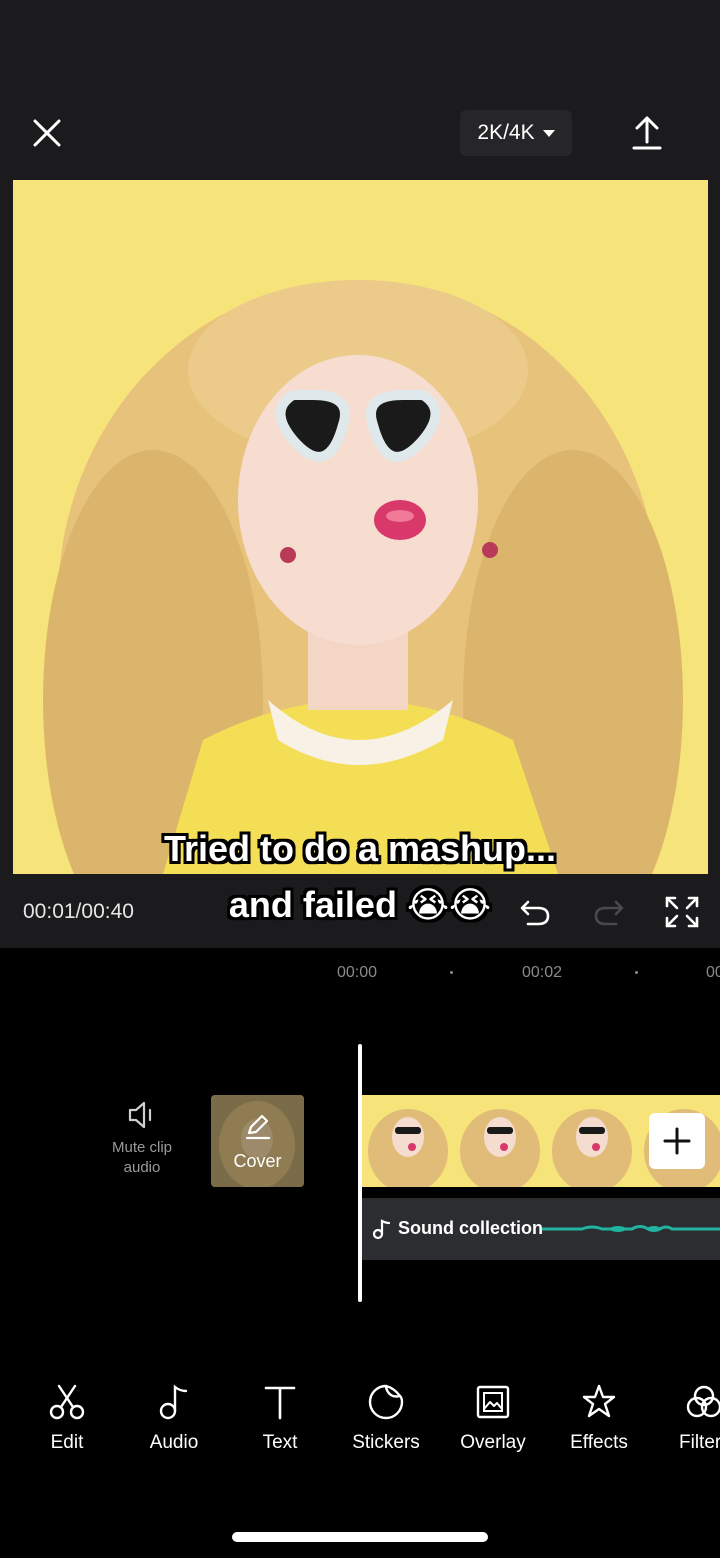 This screenshot has width=720, height=1558. I want to click on tool-edit-label: Edit, so click(67, 1442).